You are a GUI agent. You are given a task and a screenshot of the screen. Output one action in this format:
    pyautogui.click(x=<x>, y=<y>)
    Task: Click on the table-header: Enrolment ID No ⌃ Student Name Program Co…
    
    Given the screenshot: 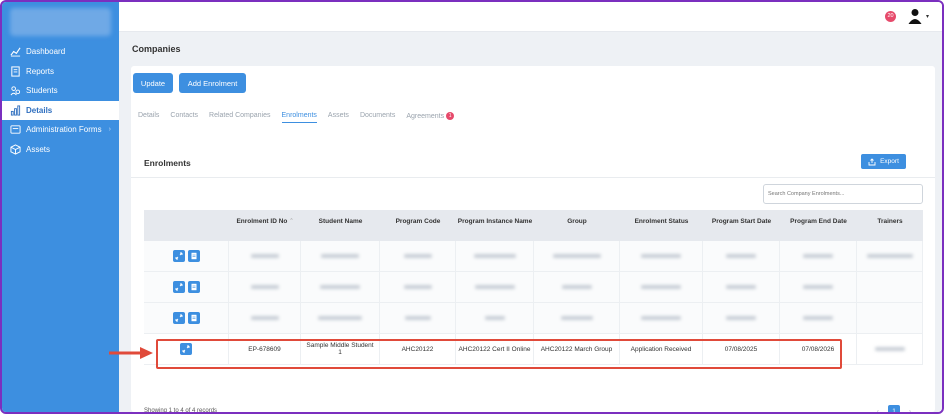 What is the action you would take?
    pyautogui.click(x=533, y=225)
    